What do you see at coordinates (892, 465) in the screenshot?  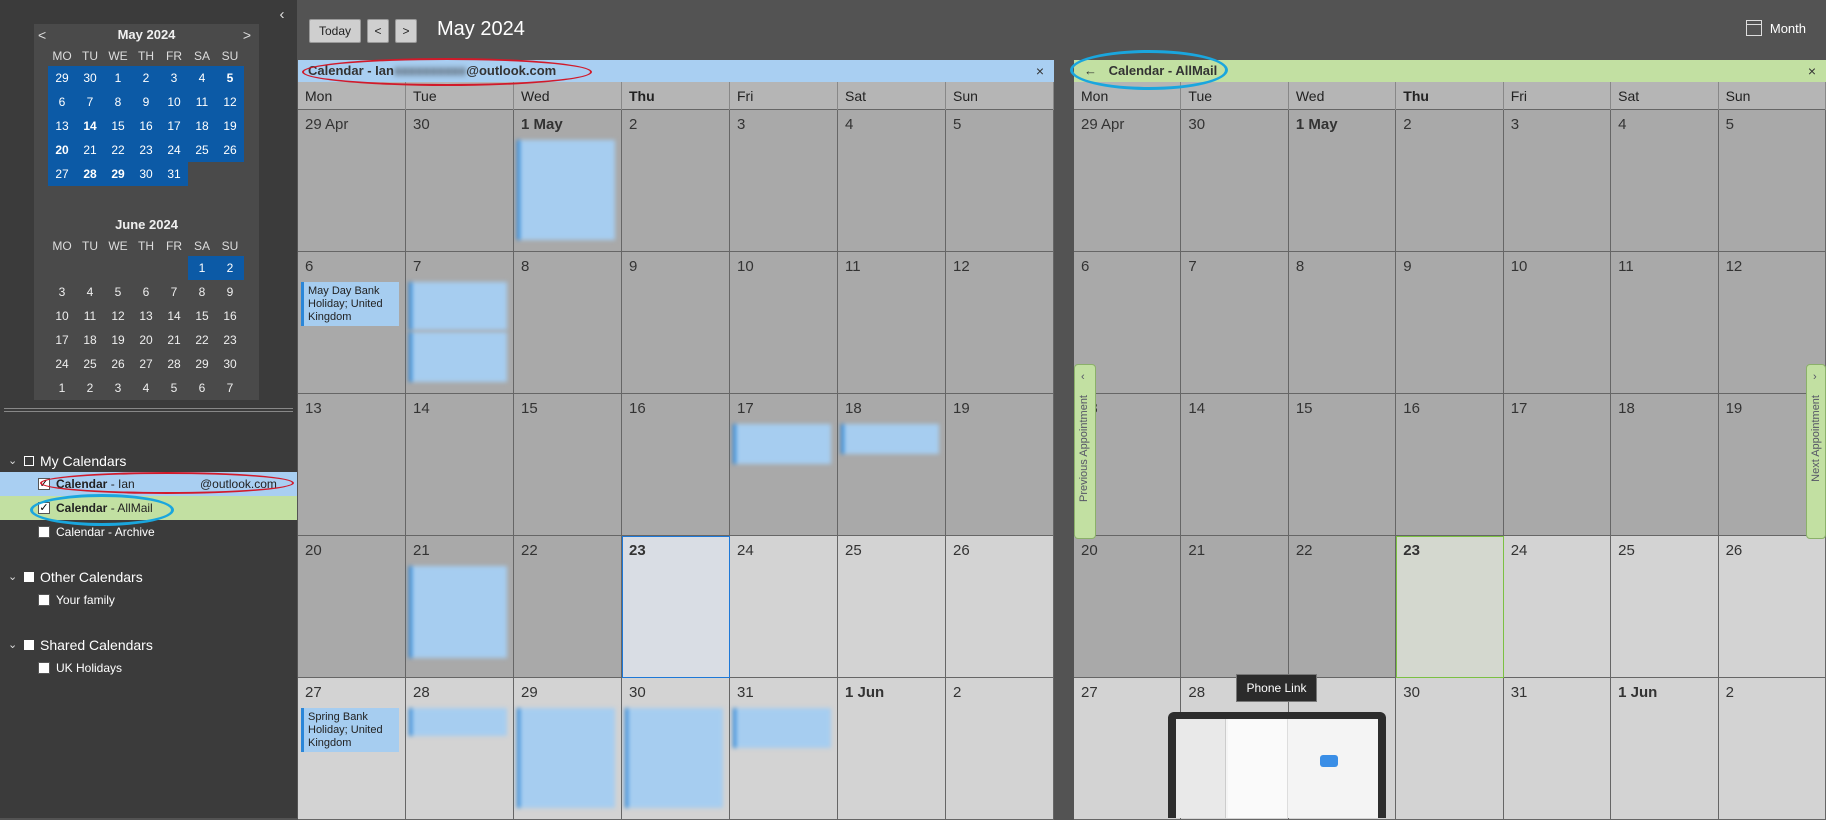 I see `day-cell: 18` at bounding box center [892, 465].